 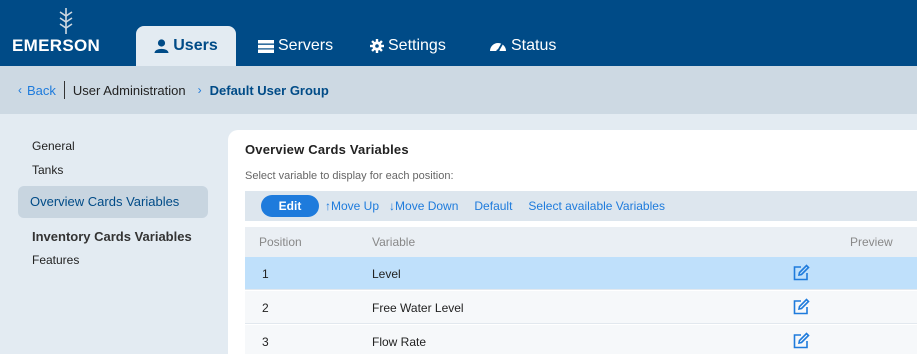 What do you see at coordinates (265, 342) in the screenshot?
I see `cell-position: 3` at bounding box center [265, 342].